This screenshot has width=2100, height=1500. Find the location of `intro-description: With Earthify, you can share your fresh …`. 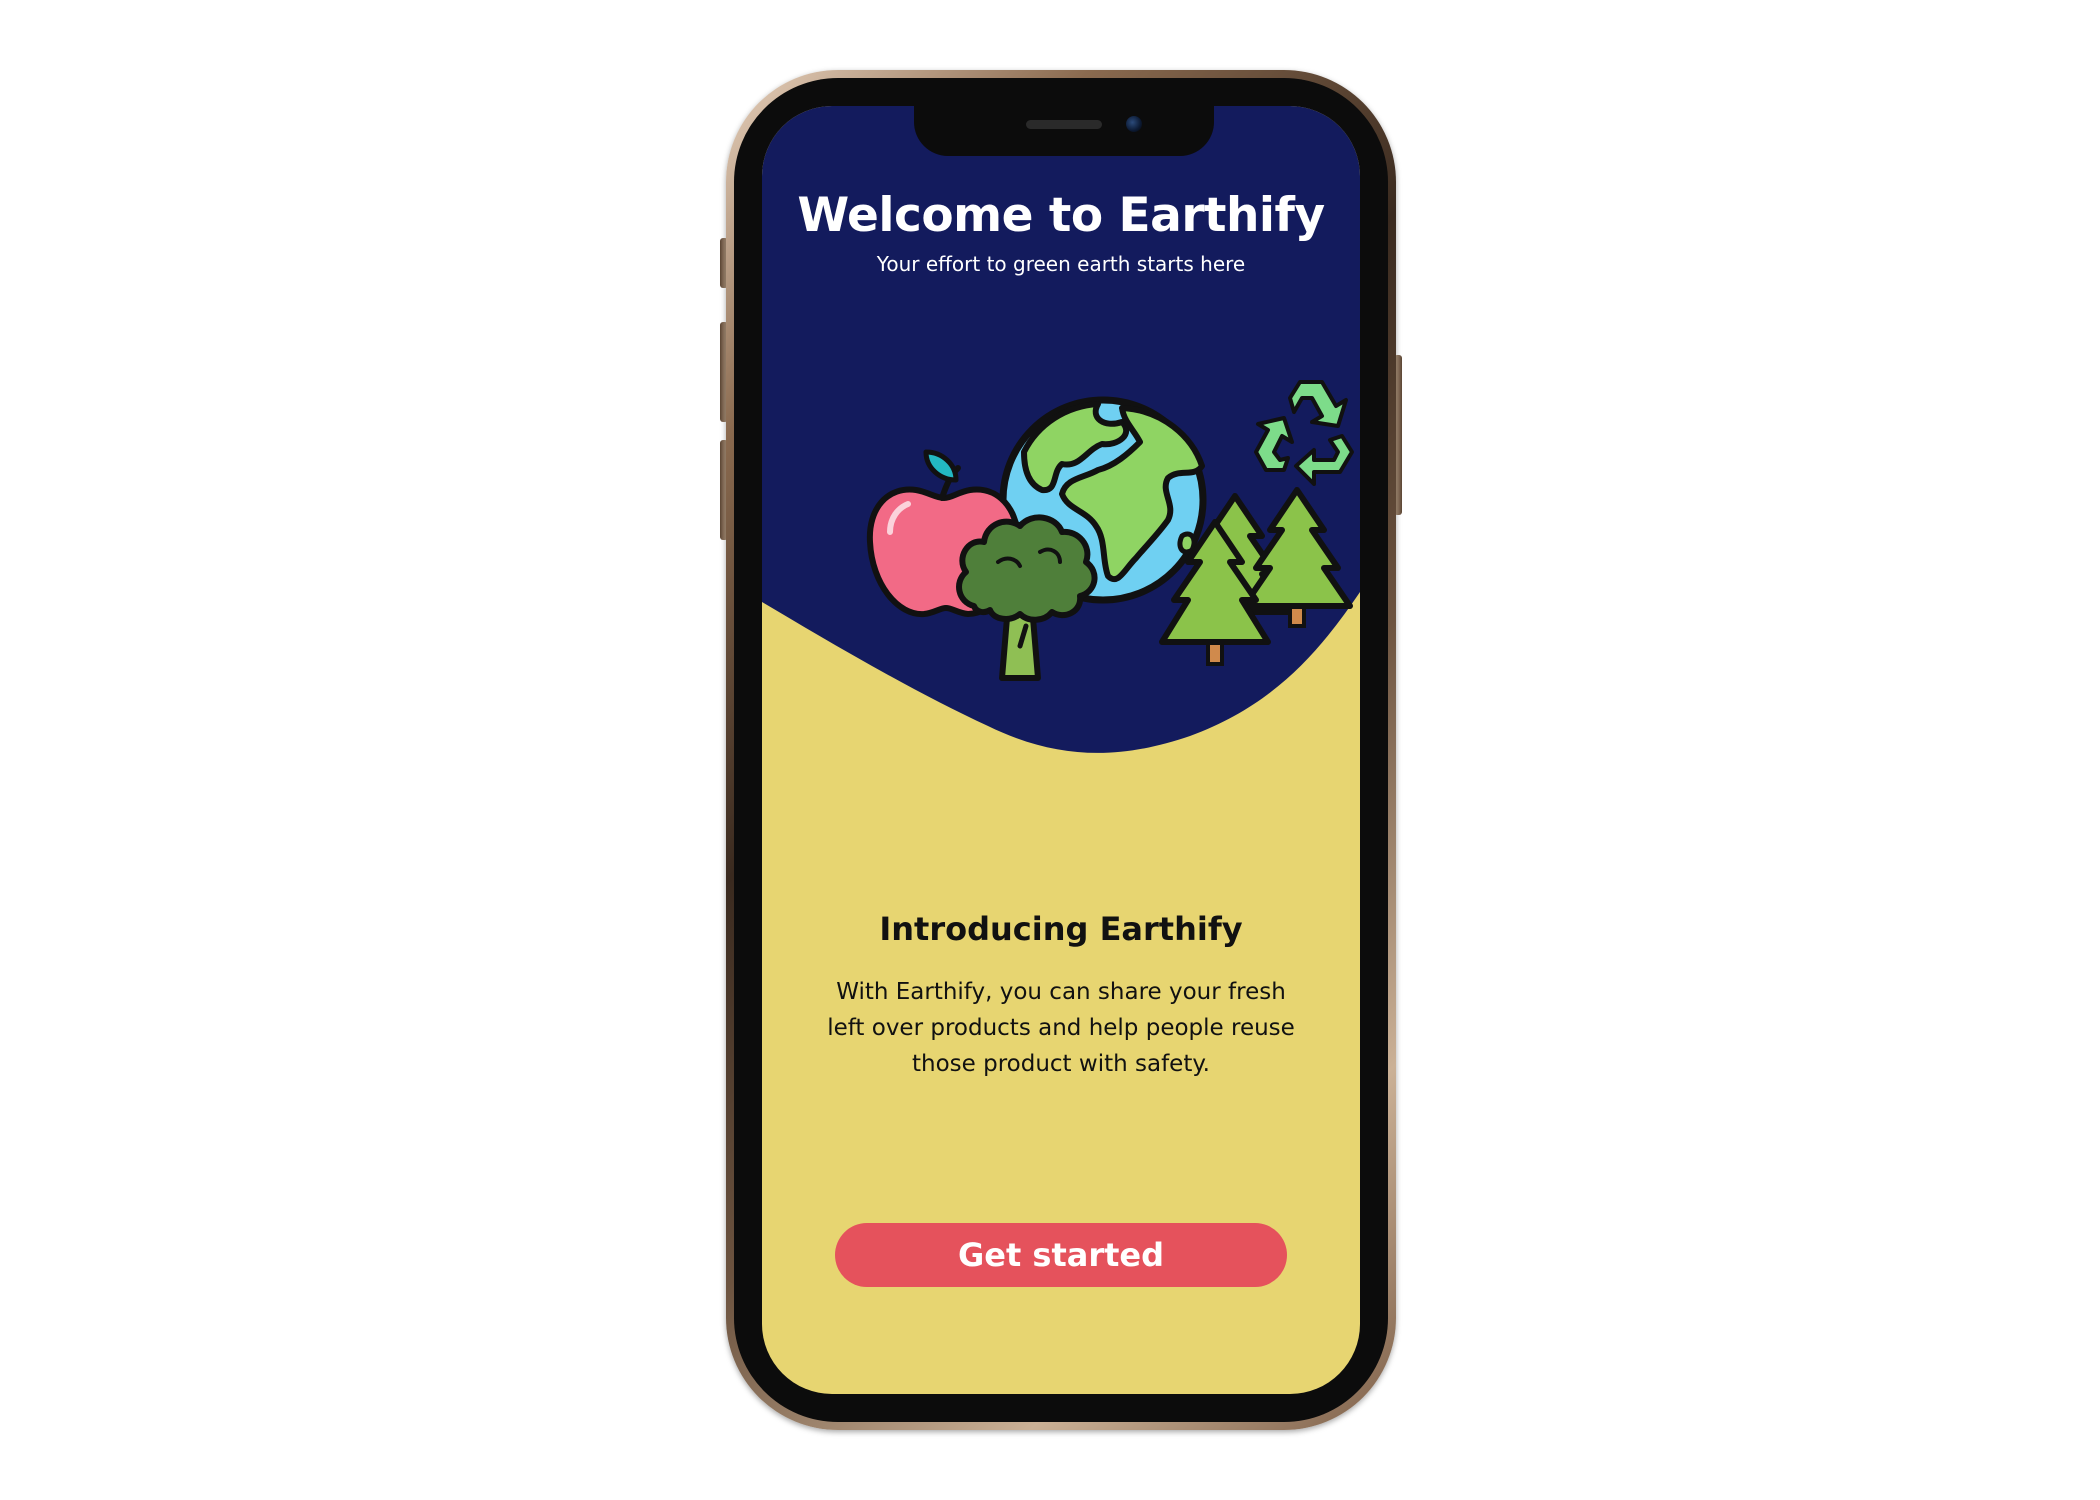

intro-description: With Earthify, you can share your fresh … is located at coordinates (1061, 1028).